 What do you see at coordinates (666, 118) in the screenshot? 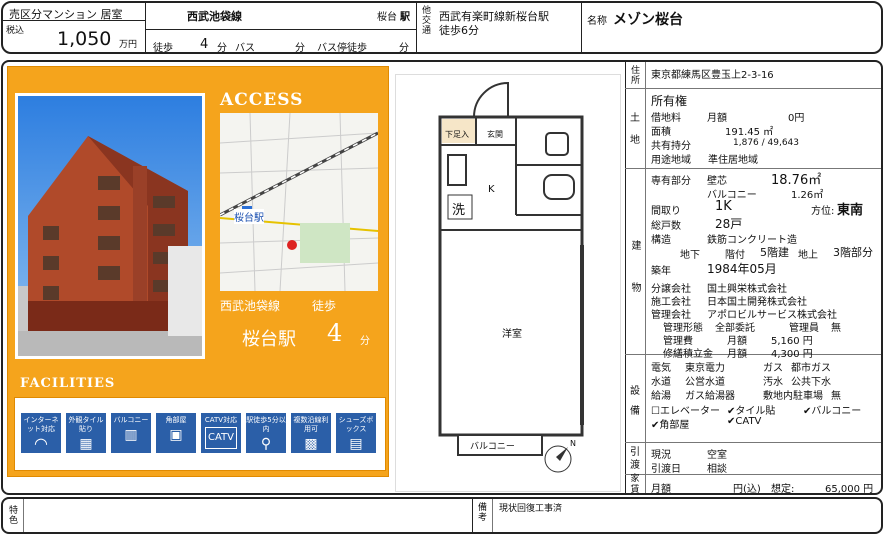
I see `leasehold-label: 借地料` at bounding box center [666, 118].